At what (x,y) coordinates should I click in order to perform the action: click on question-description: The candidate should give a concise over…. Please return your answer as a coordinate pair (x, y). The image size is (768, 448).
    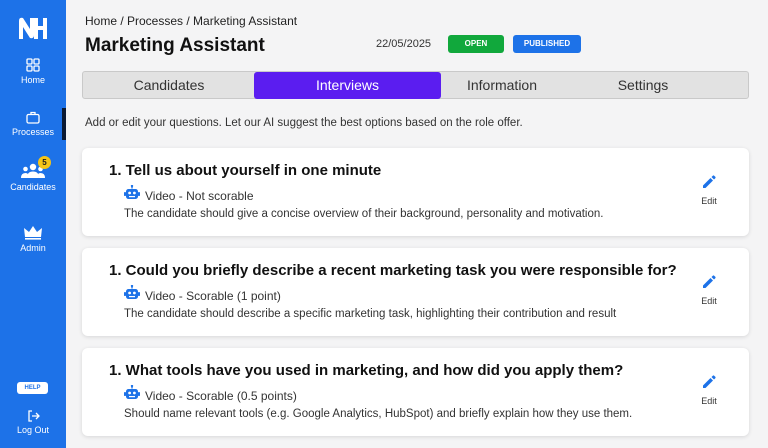
    Looking at the image, I should click on (364, 214).